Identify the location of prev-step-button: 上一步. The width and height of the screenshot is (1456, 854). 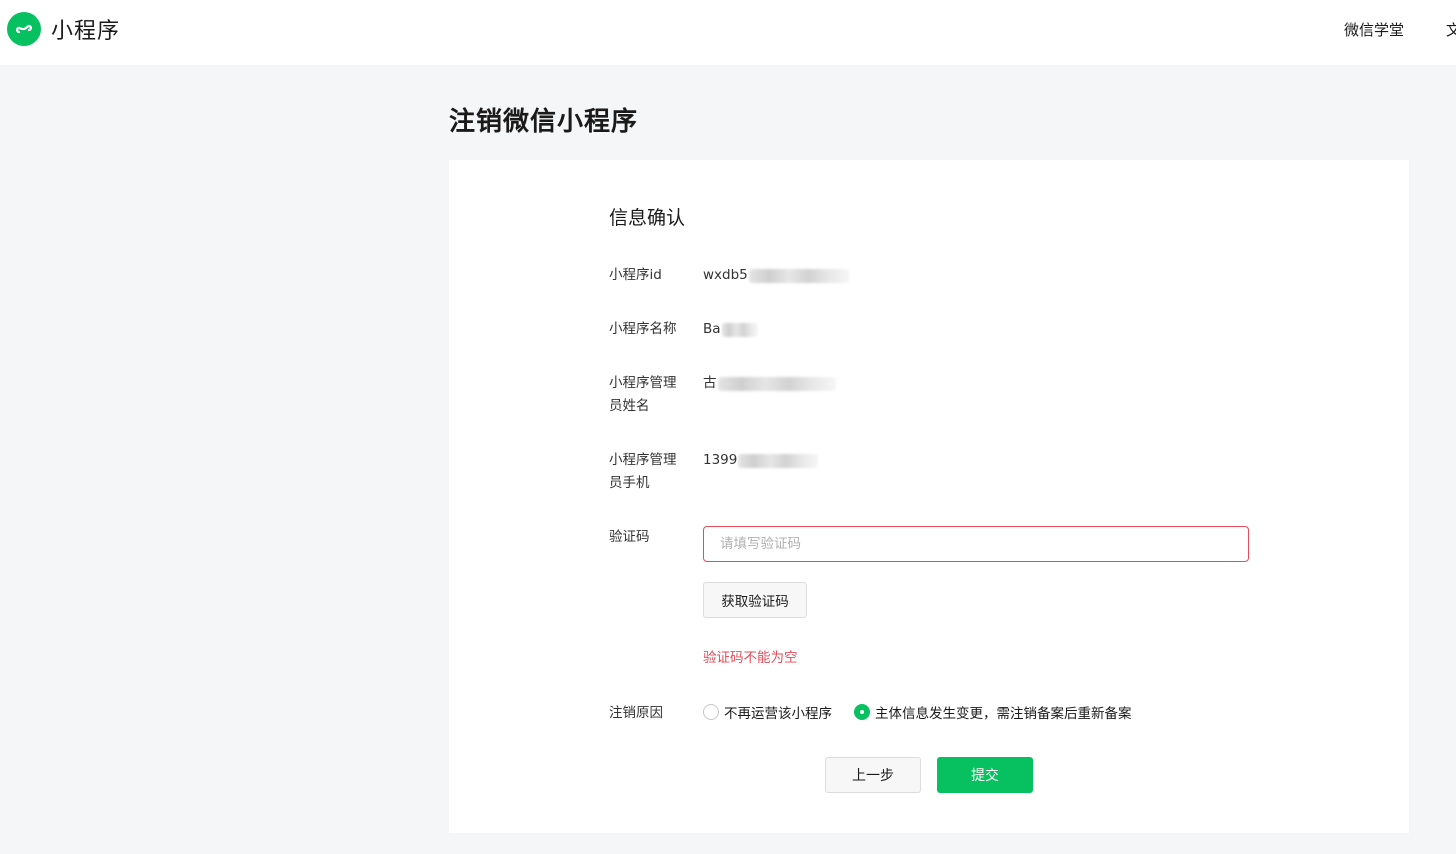
(873, 775).